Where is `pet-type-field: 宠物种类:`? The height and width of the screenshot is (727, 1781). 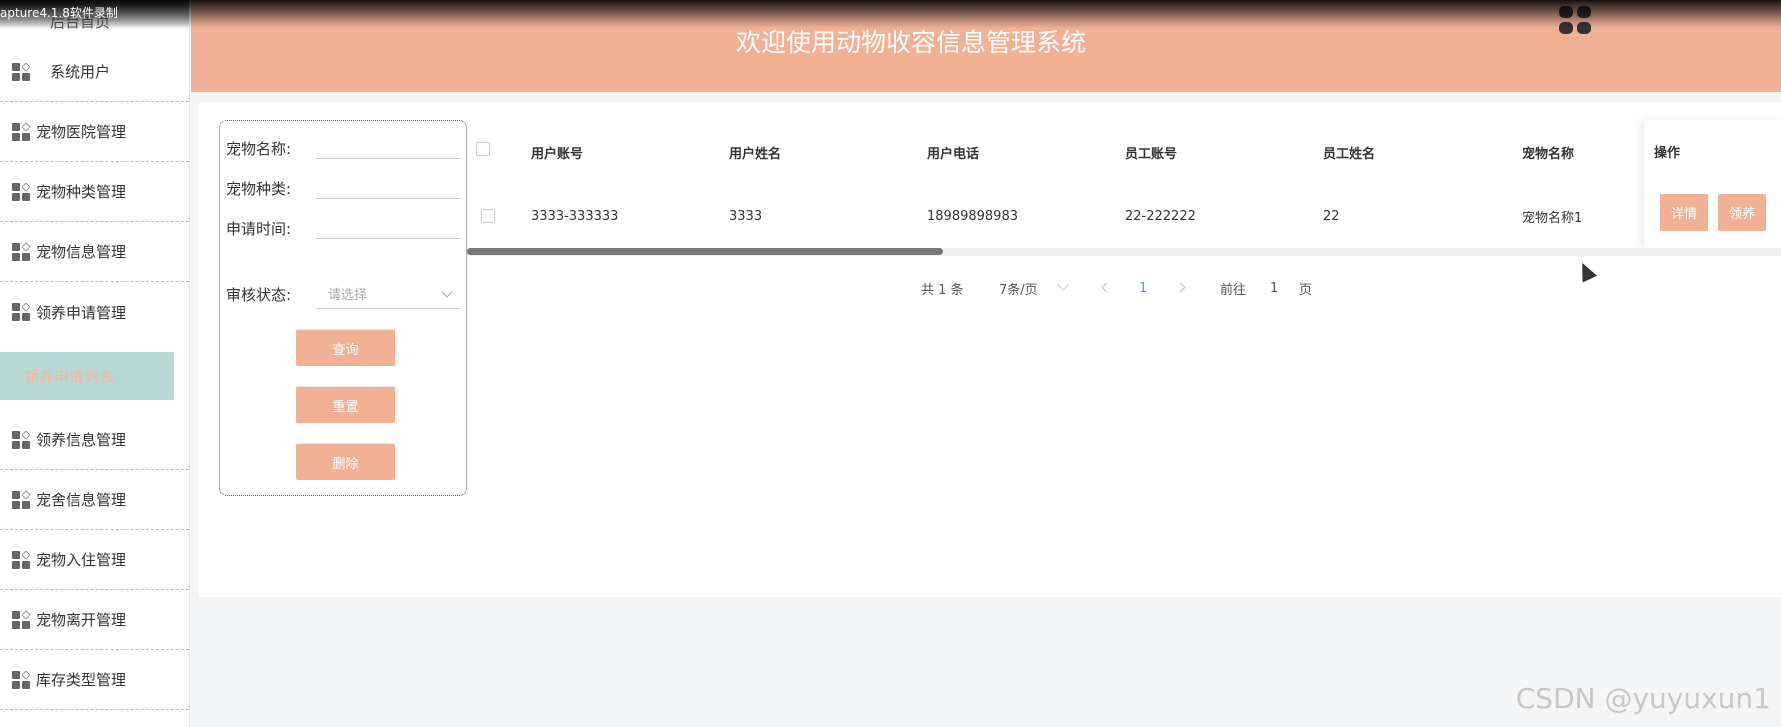
pet-type-field: 宠物种类: is located at coordinates (343, 185).